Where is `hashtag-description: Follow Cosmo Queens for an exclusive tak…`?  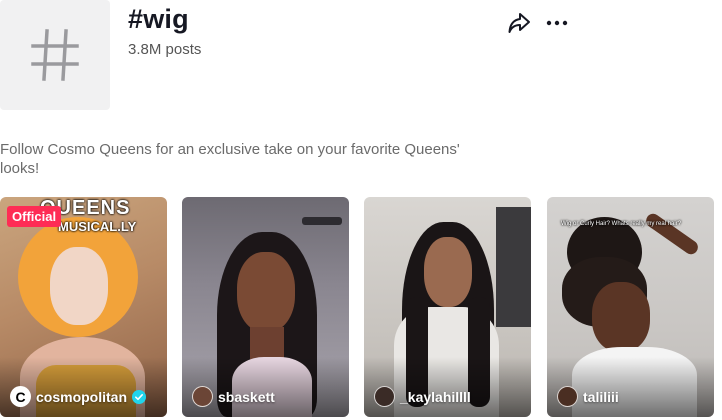 hashtag-description: Follow Cosmo Queens for an exclusive tak… is located at coordinates (230, 159).